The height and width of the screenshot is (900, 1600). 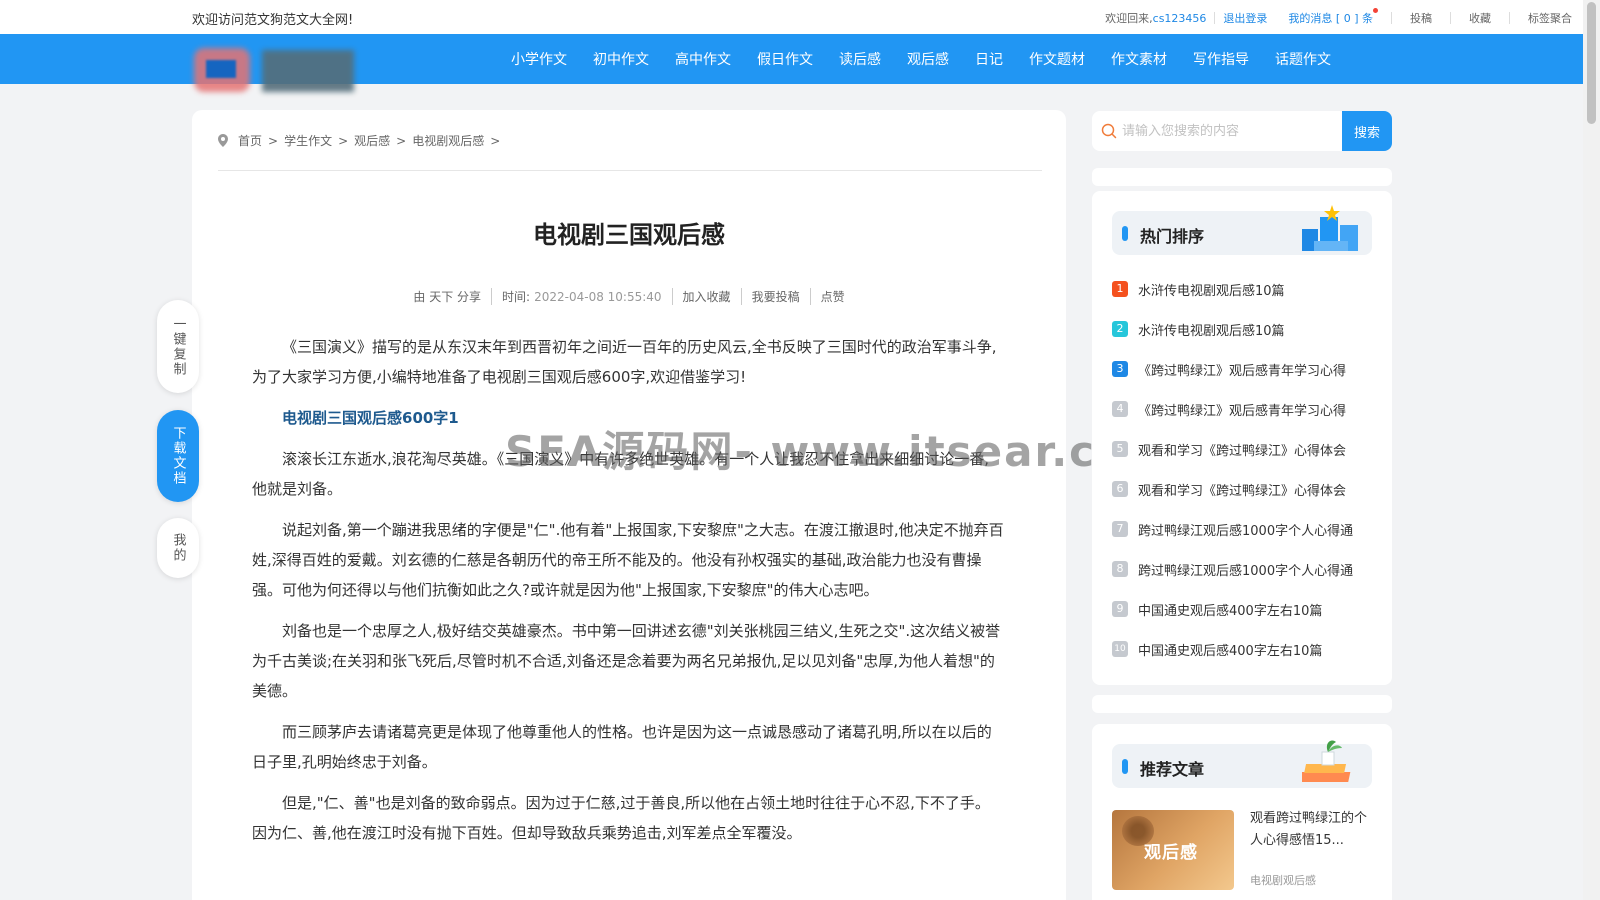 What do you see at coordinates (928, 59) in the screenshot?
I see `nav-item-film-review: 观后感` at bounding box center [928, 59].